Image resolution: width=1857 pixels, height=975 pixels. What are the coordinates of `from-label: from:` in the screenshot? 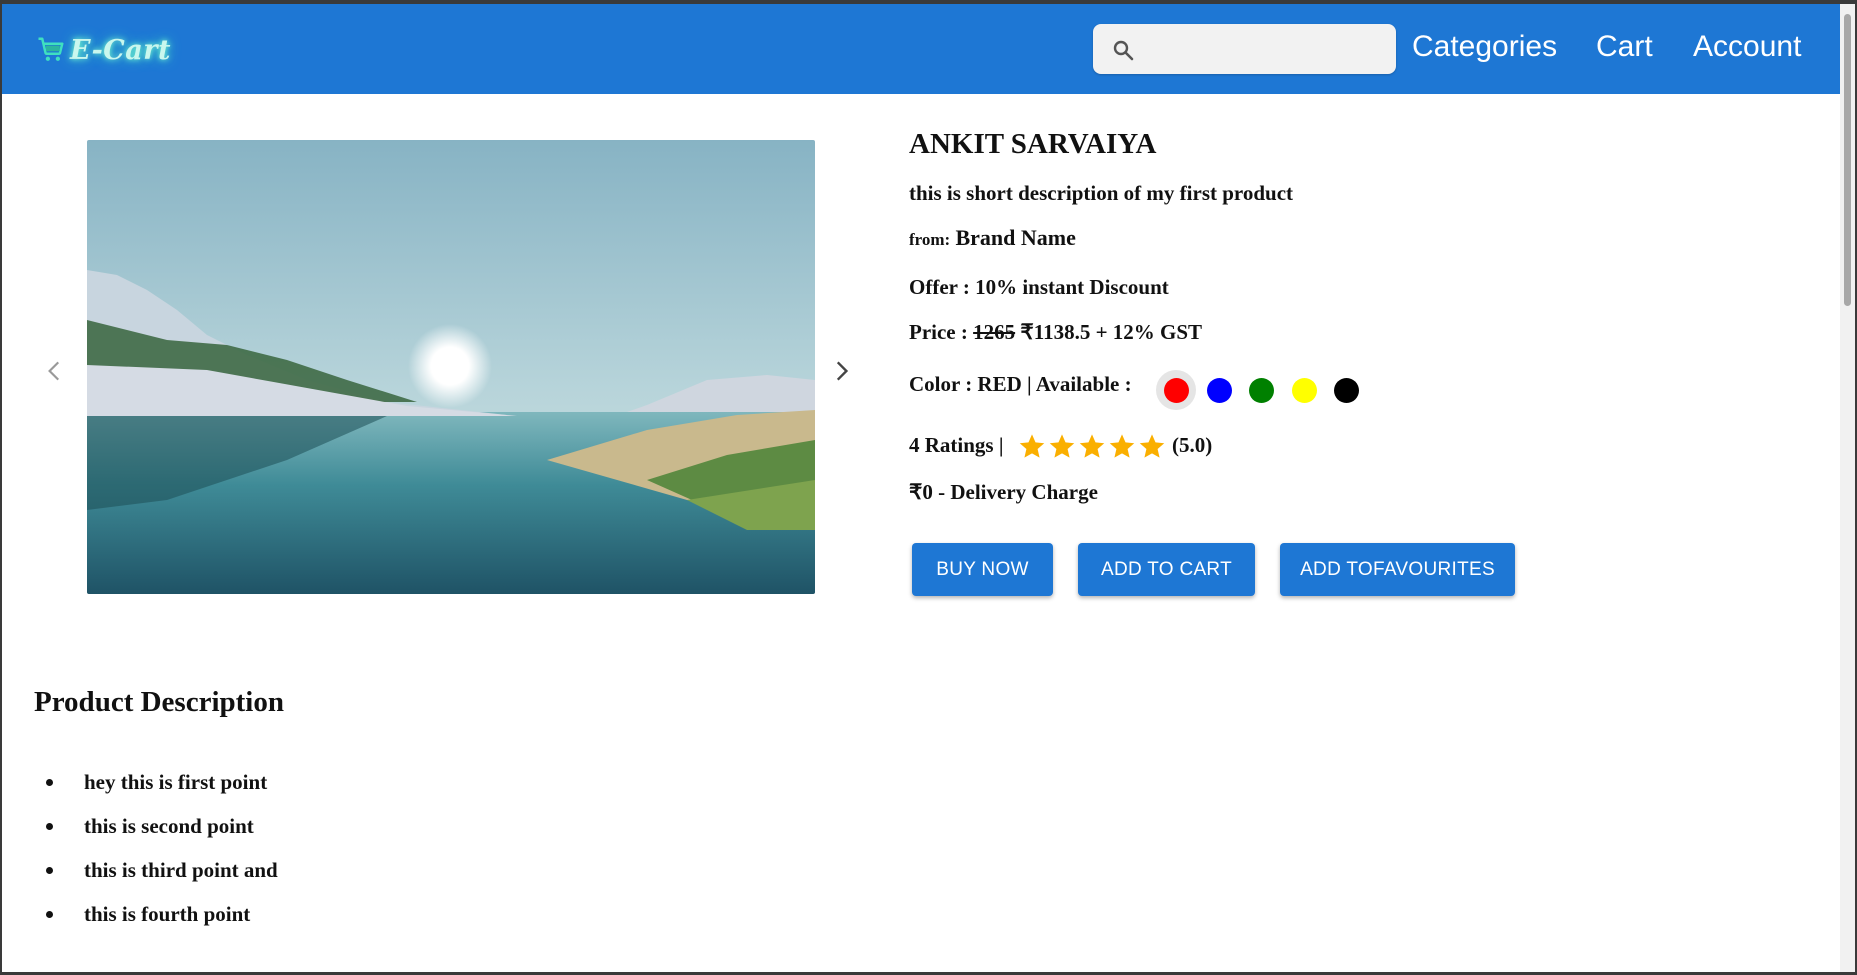 It's located at (930, 239).